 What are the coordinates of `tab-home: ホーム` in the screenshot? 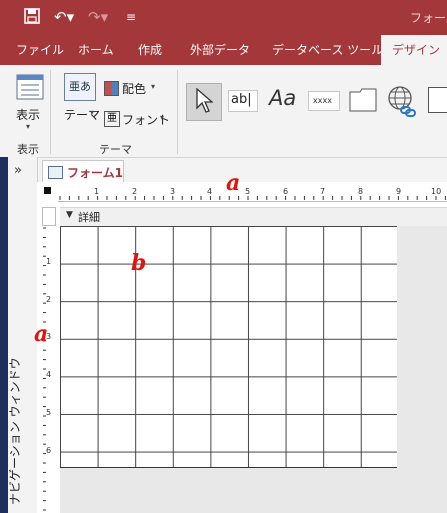 It's located at (96, 50).